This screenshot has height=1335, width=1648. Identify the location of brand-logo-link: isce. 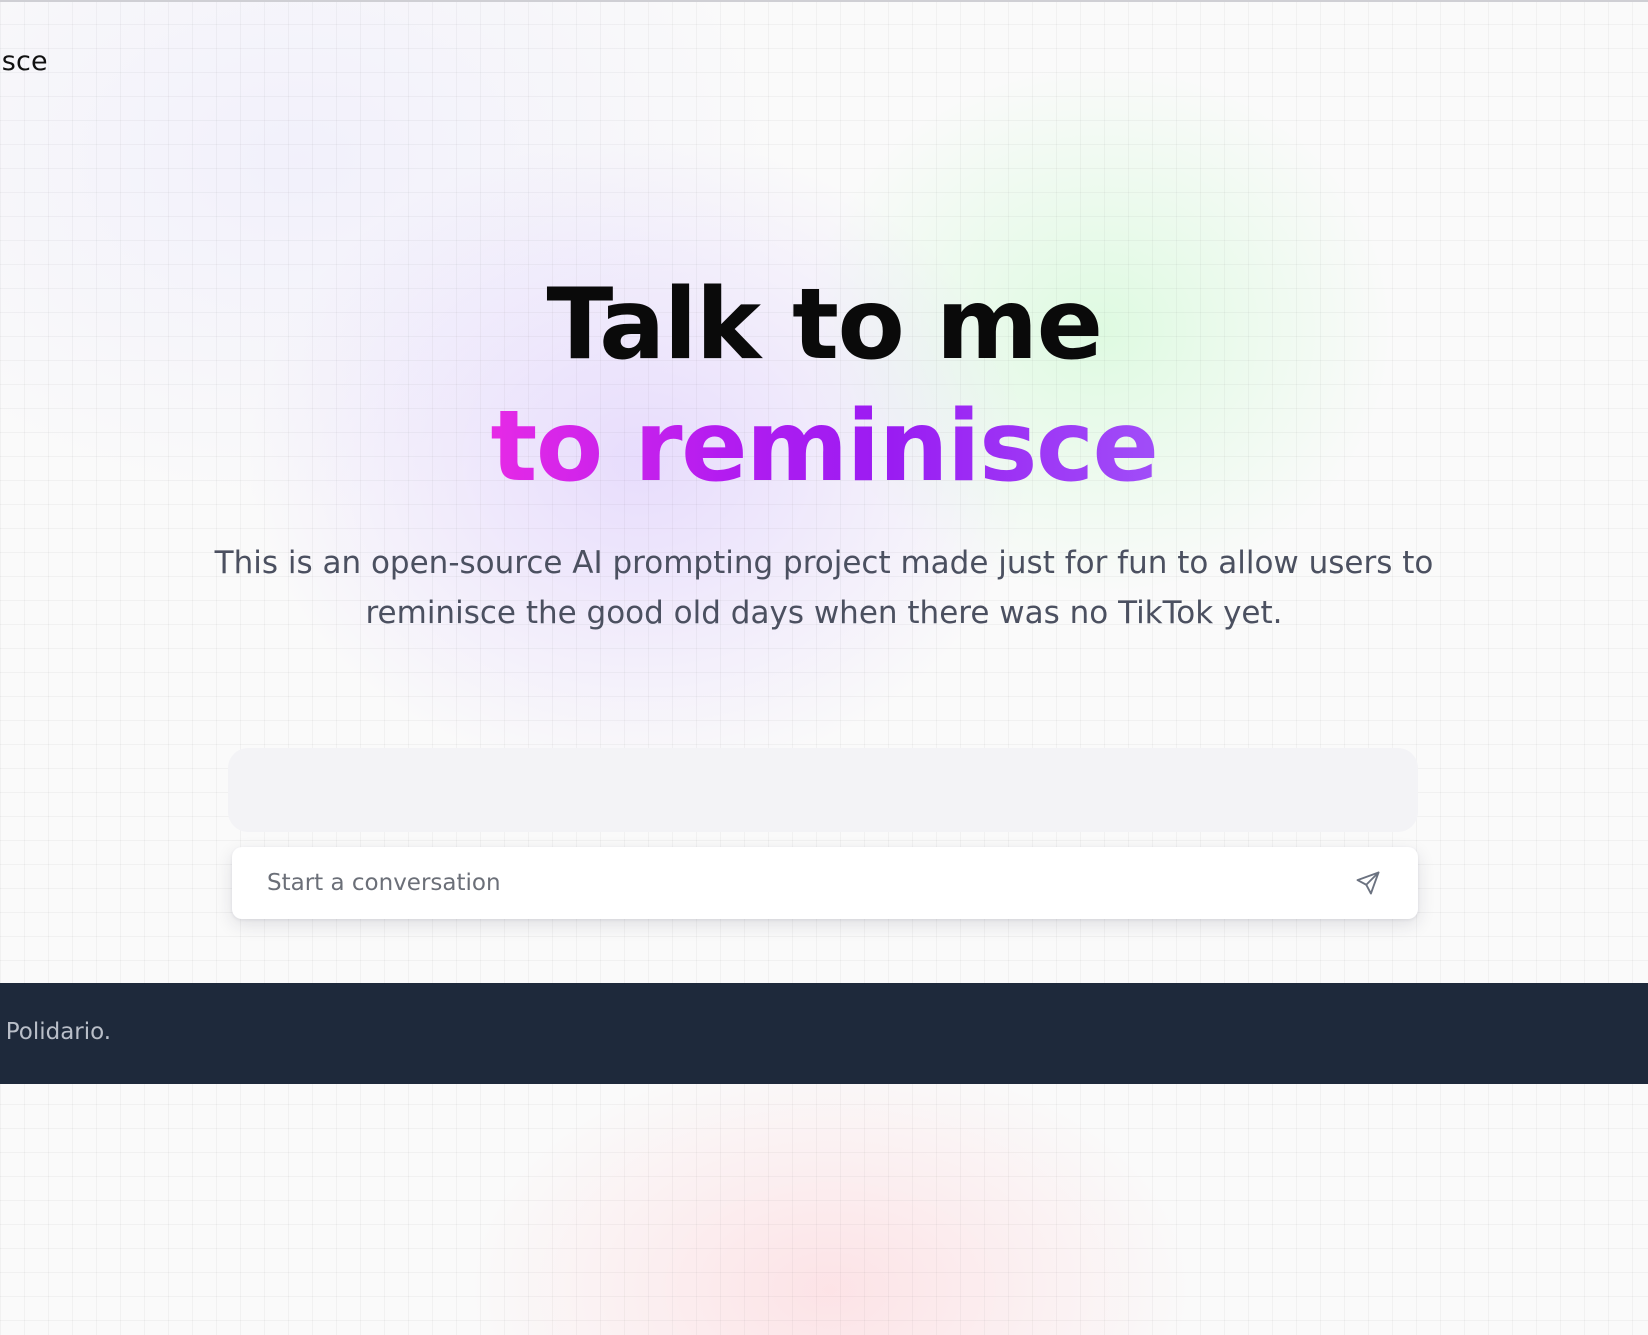
(24, 61).